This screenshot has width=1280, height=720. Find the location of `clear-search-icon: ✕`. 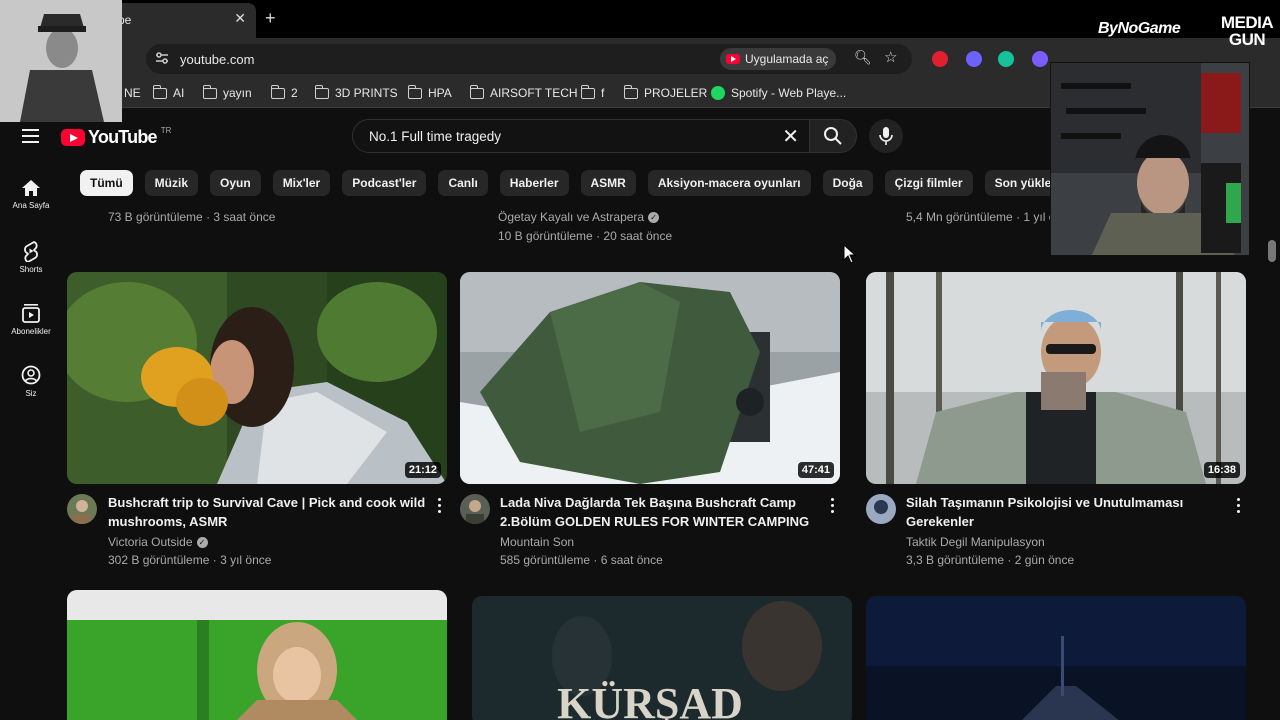

clear-search-icon: ✕ is located at coordinates (790, 136).